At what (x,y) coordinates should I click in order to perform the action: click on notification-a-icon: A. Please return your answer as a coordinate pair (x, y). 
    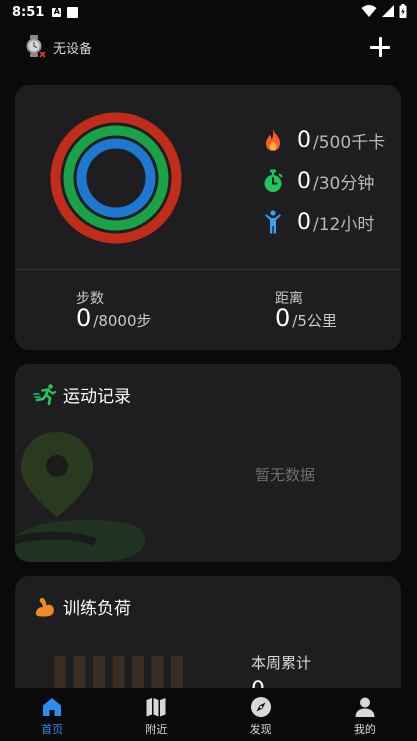
    Looking at the image, I should click on (57, 12).